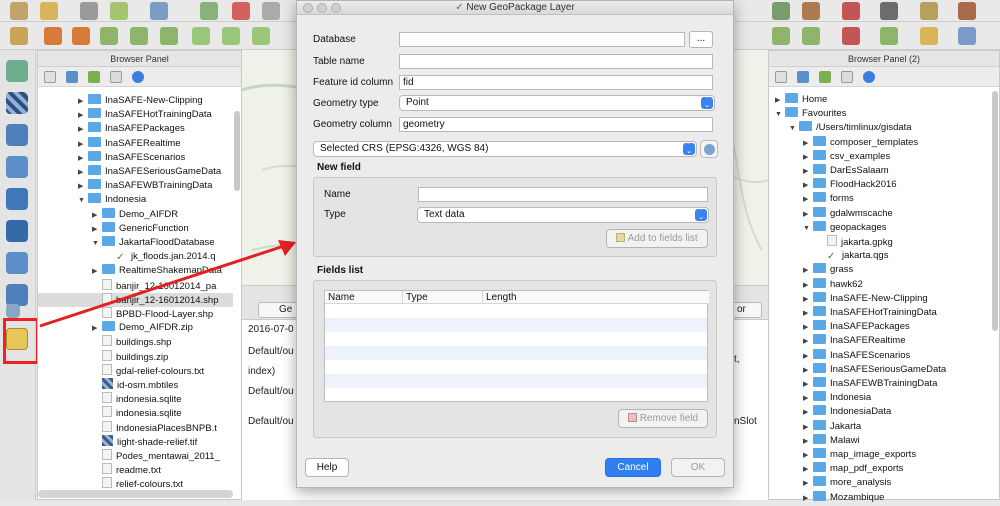 The height and width of the screenshot is (506, 1000). What do you see at coordinates (556, 82) in the screenshot?
I see `feature-id-field: fid` at bounding box center [556, 82].